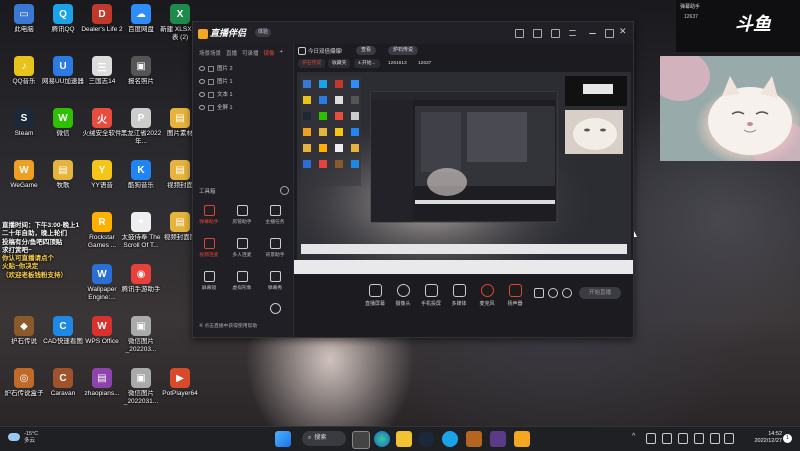 Image resolution: width=800 pixels, height=451 pixels. Describe the element at coordinates (24, 79) in the screenshot. I see `desktop-icon: ♪ QQ音乐` at that location.